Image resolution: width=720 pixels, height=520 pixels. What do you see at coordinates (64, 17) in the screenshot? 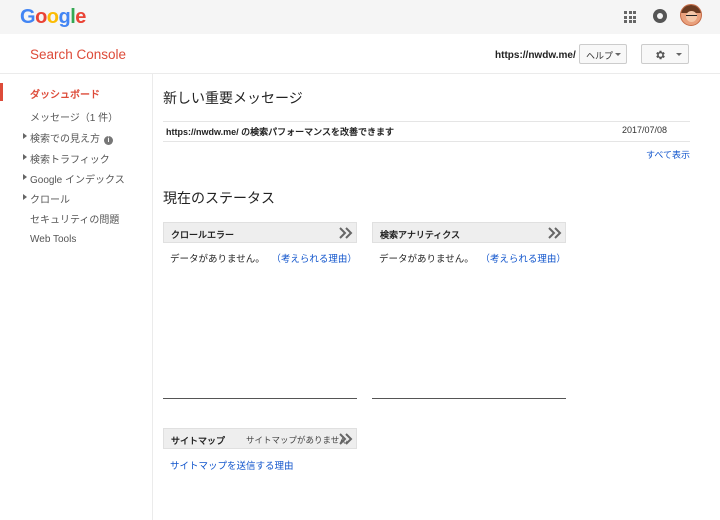
I see `logo-letter: g` at bounding box center [64, 17].